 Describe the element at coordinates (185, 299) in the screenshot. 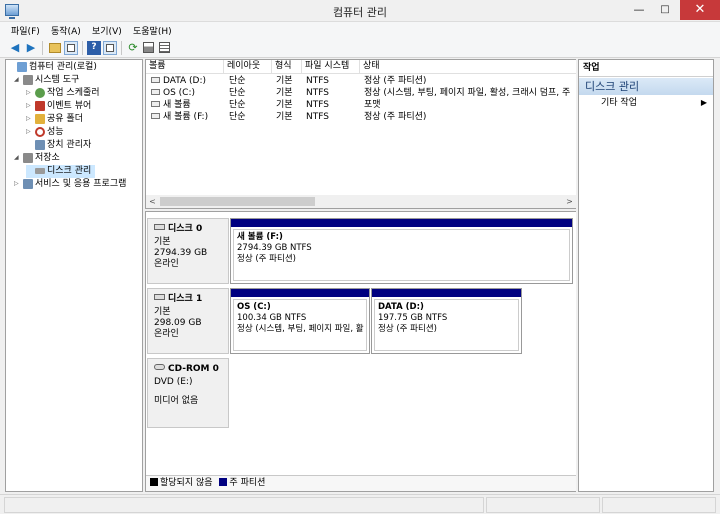

I see `disk-name-text: 디스크 1` at that location.